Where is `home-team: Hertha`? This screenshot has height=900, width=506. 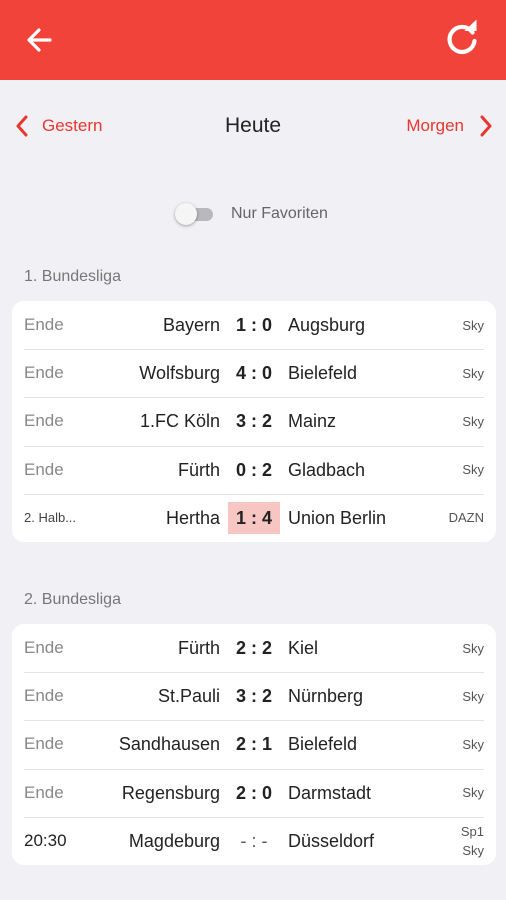 home-team: Hertha is located at coordinates (192, 517).